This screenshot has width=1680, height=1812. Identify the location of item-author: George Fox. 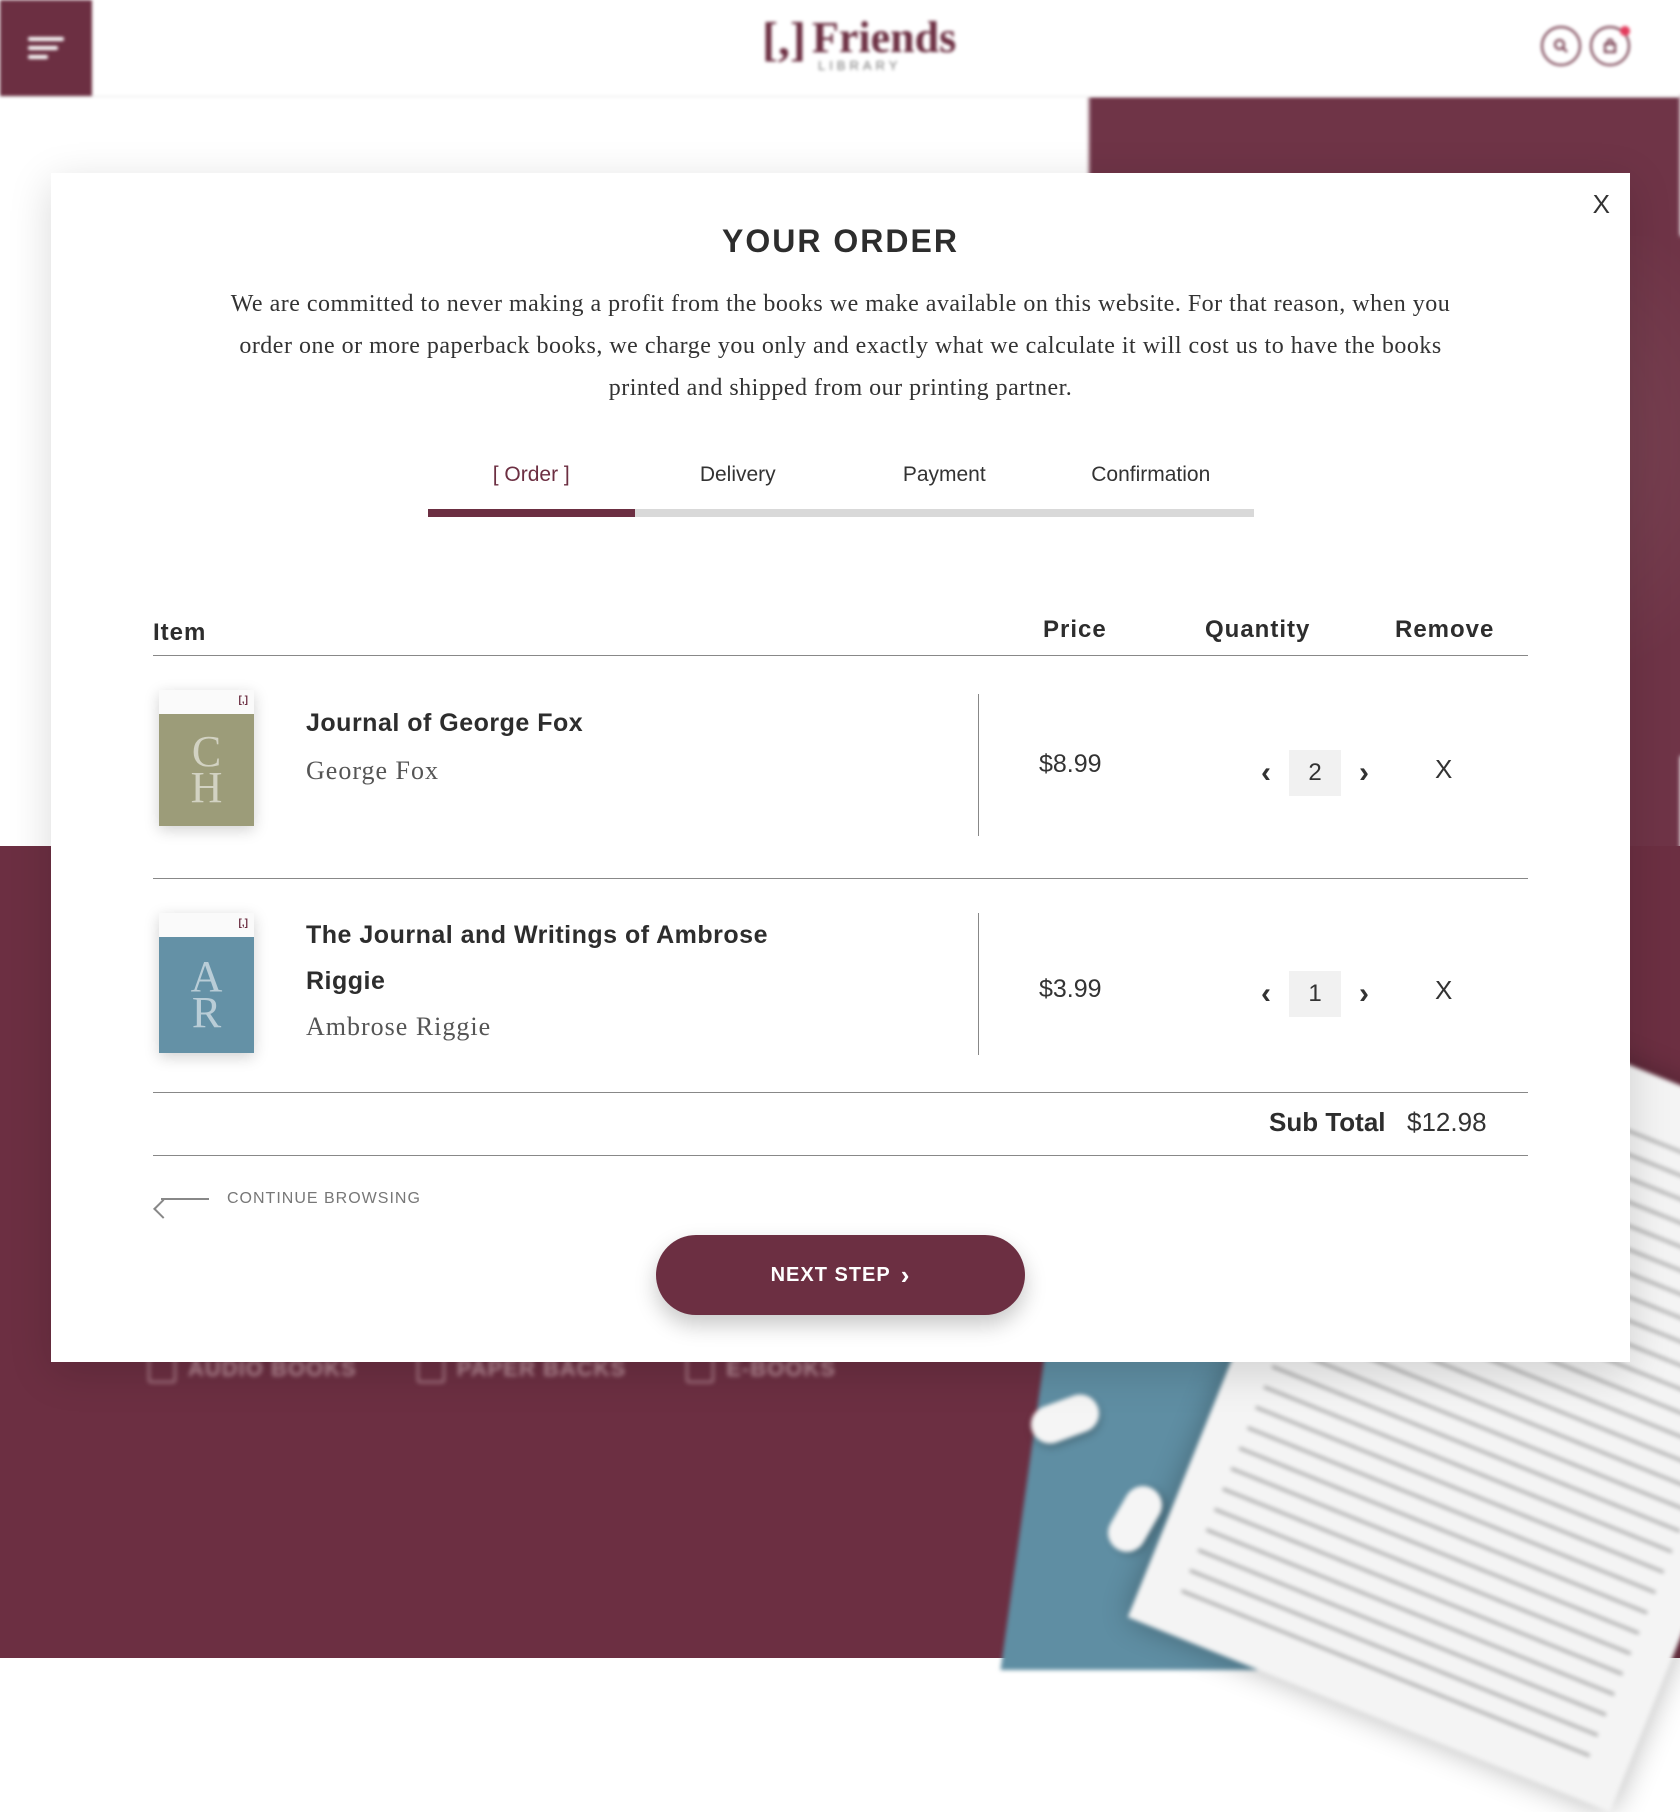
(373, 770).